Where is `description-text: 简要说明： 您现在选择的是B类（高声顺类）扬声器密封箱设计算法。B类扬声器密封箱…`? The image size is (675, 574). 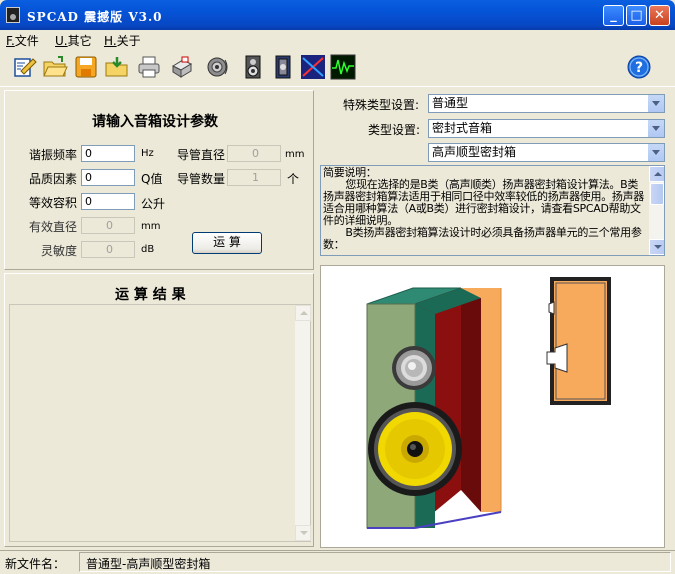
description-text: 简要说明： 您现在选择的是B类（高声顺类）扬声器密封箱设计算法。B类扬声器密封箱… is located at coordinates (483, 208).